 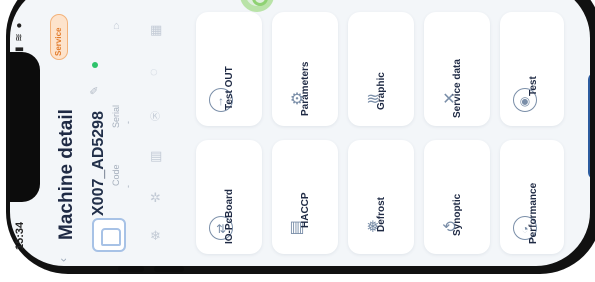 What do you see at coordinates (116, 175) in the screenshot?
I see `code-label: Code` at bounding box center [116, 175].